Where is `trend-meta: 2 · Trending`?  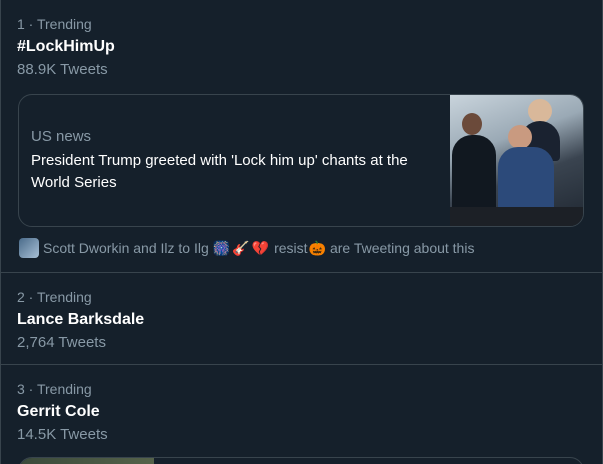
trend-meta: 2 · Trending is located at coordinates (54, 297).